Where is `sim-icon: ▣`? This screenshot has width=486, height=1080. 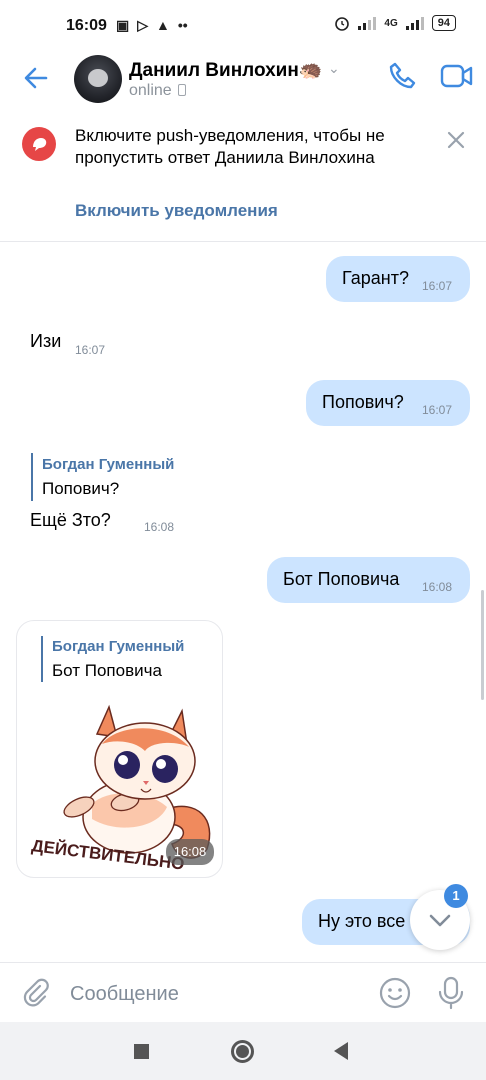
sim-icon: ▣ is located at coordinates (123, 25).